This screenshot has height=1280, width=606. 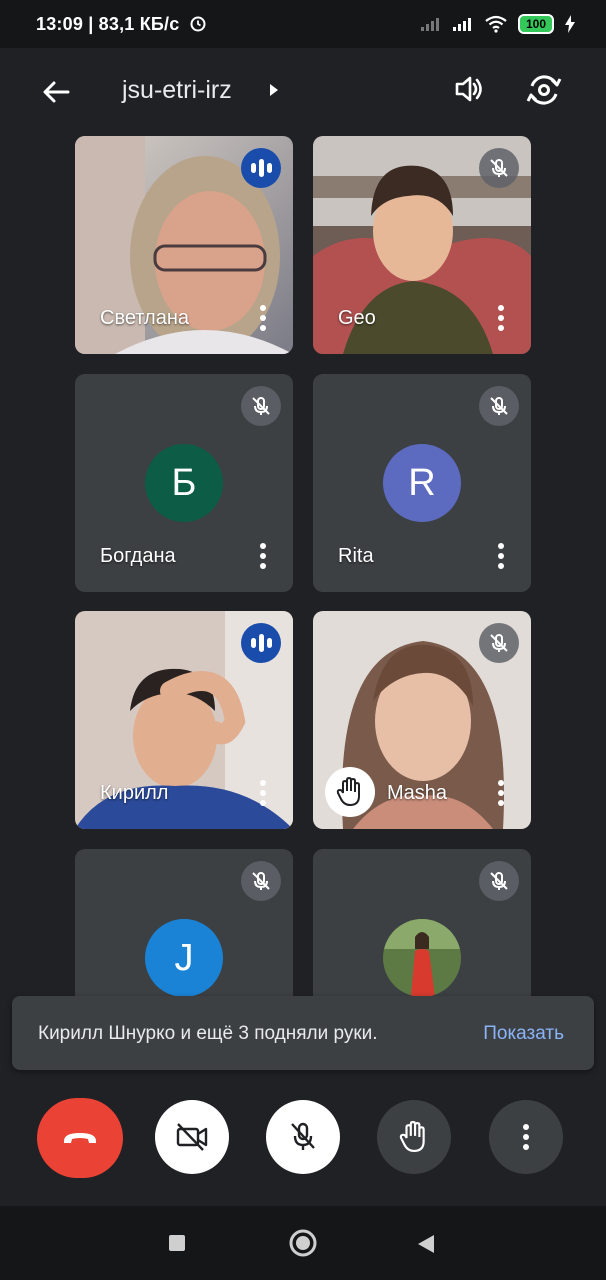 I want to click on avatar: Б, so click(x=184, y=483).